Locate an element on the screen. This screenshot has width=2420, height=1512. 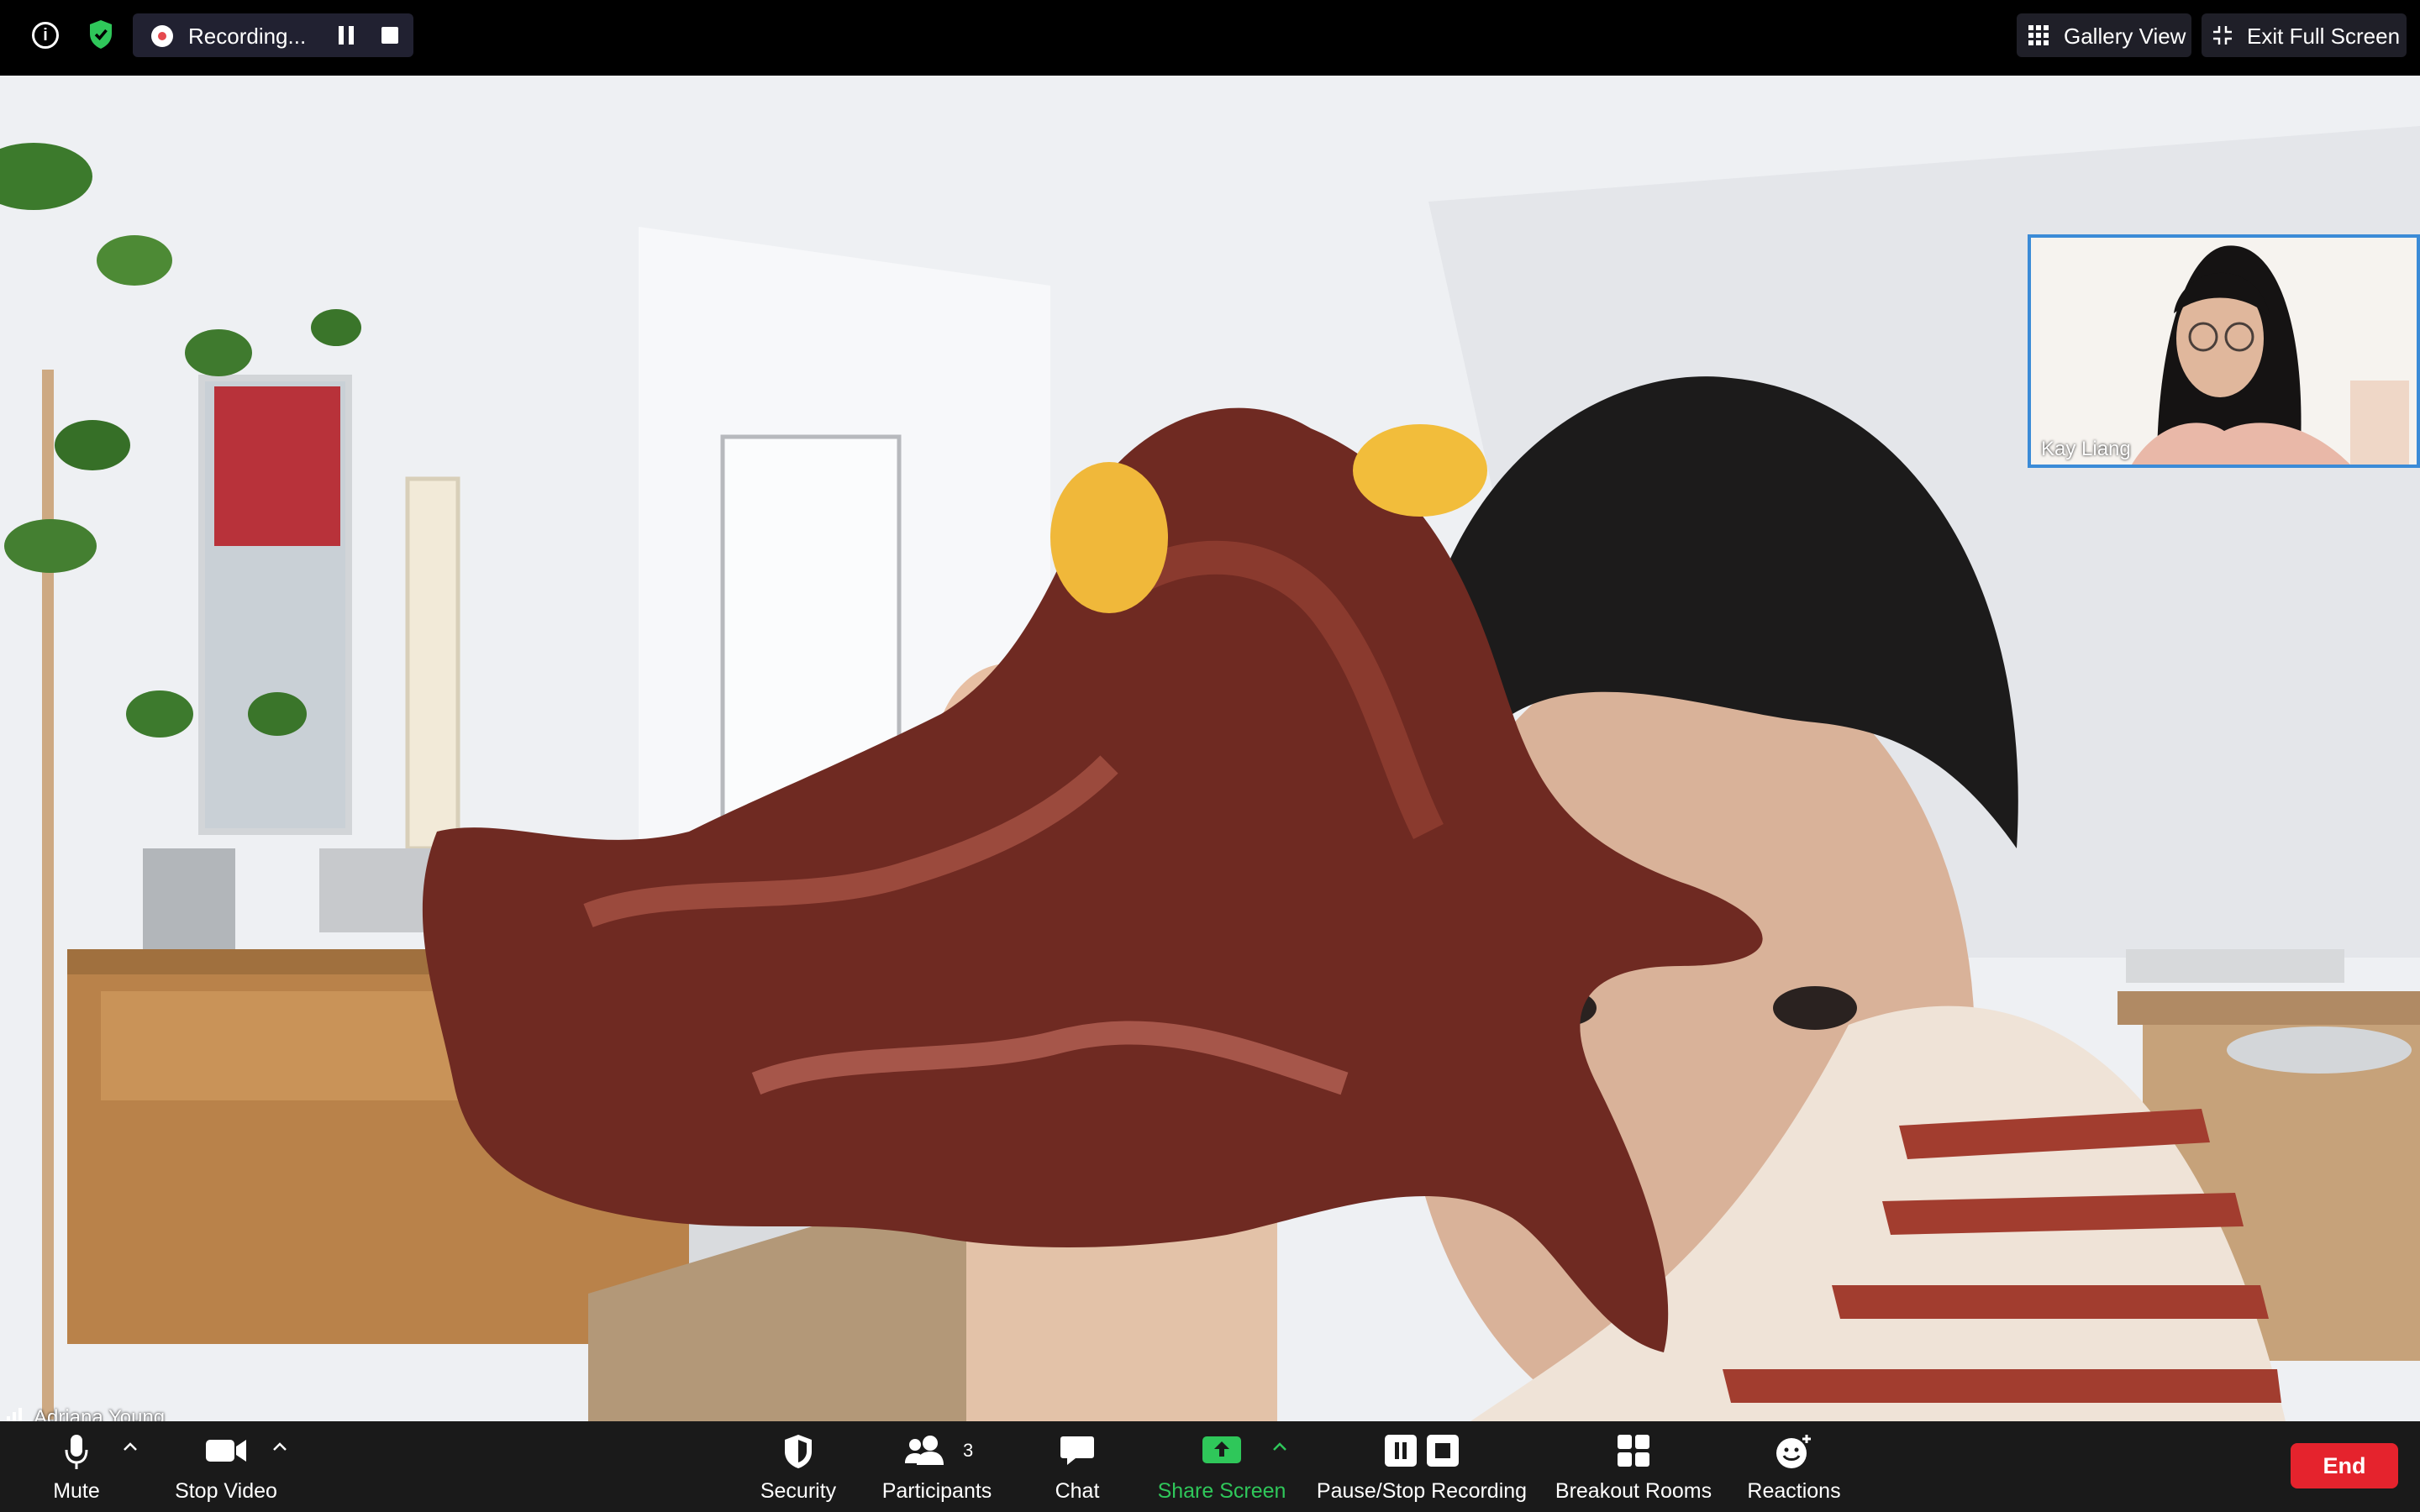
gallery-view-button: Gallery View is located at coordinates (2104, 35).